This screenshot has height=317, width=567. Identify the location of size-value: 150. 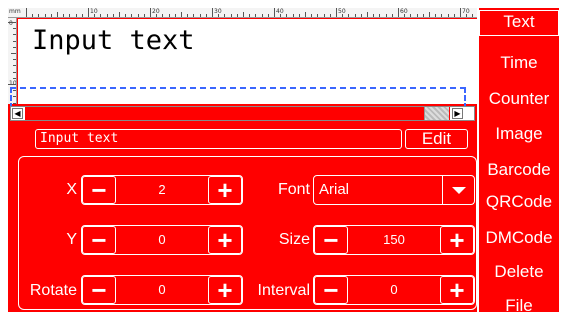
(394, 240).